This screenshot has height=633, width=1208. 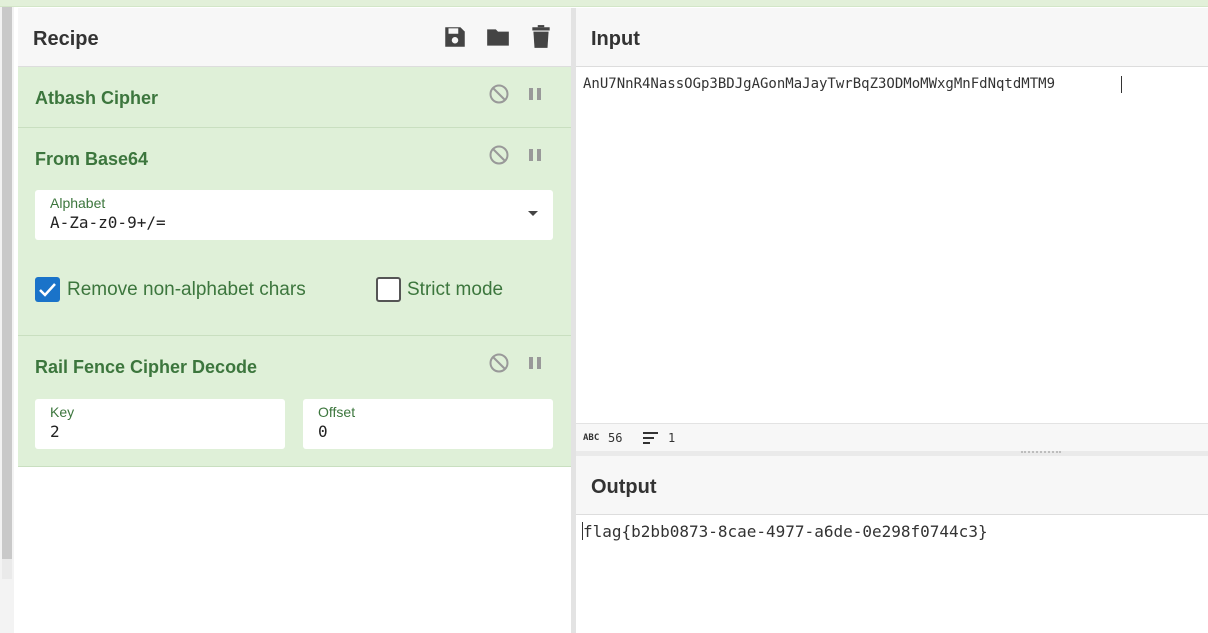 What do you see at coordinates (892, 37) in the screenshot?
I see `input-header: Input` at bounding box center [892, 37].